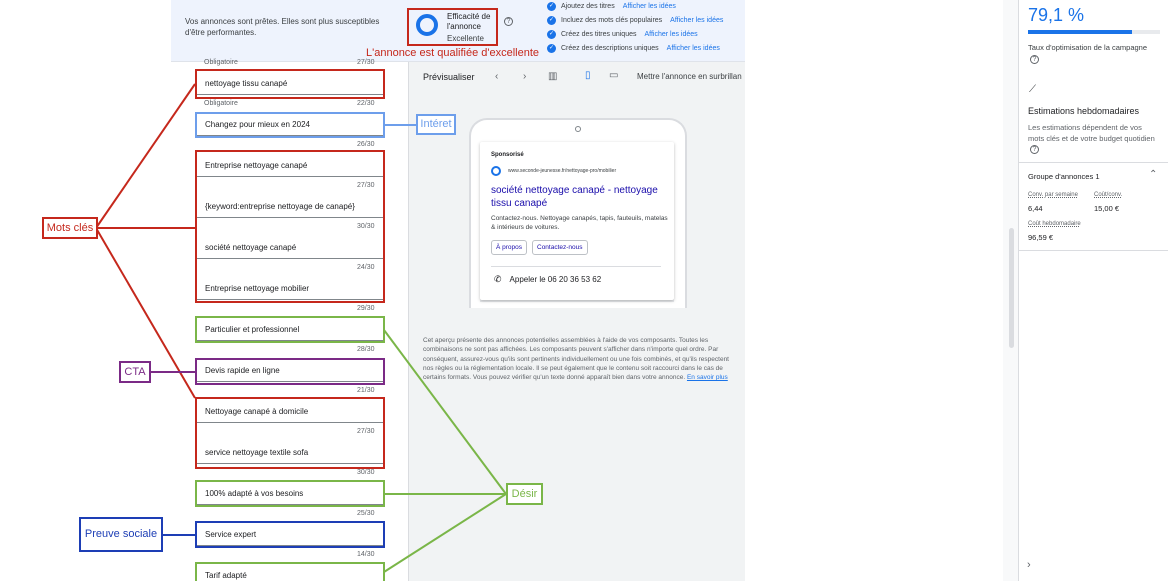  I want to click on globe-icon, so click(496, 171).